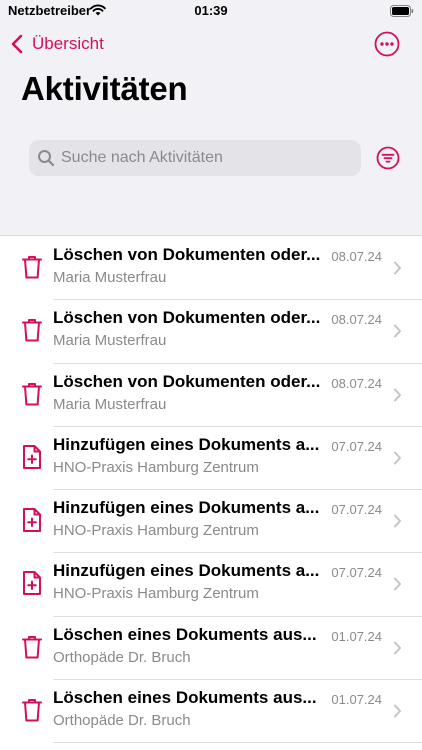  Describe the element at coordinates (211, 44) in the screenshot. I see `navigation-bar: Übersicht` at that location.